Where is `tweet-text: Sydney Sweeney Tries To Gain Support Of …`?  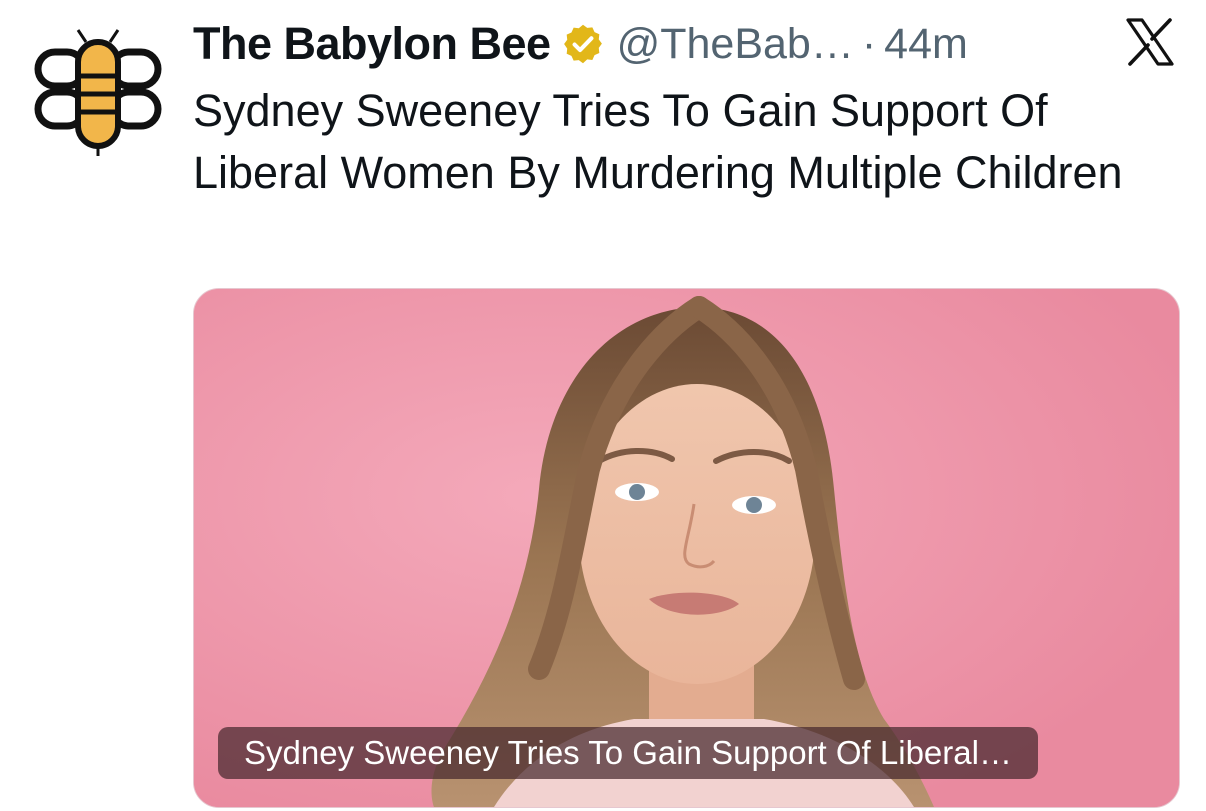 tweet-text: Sydney Sweeney Tries To Gain Support Of … is located at coordinates (658, 141).